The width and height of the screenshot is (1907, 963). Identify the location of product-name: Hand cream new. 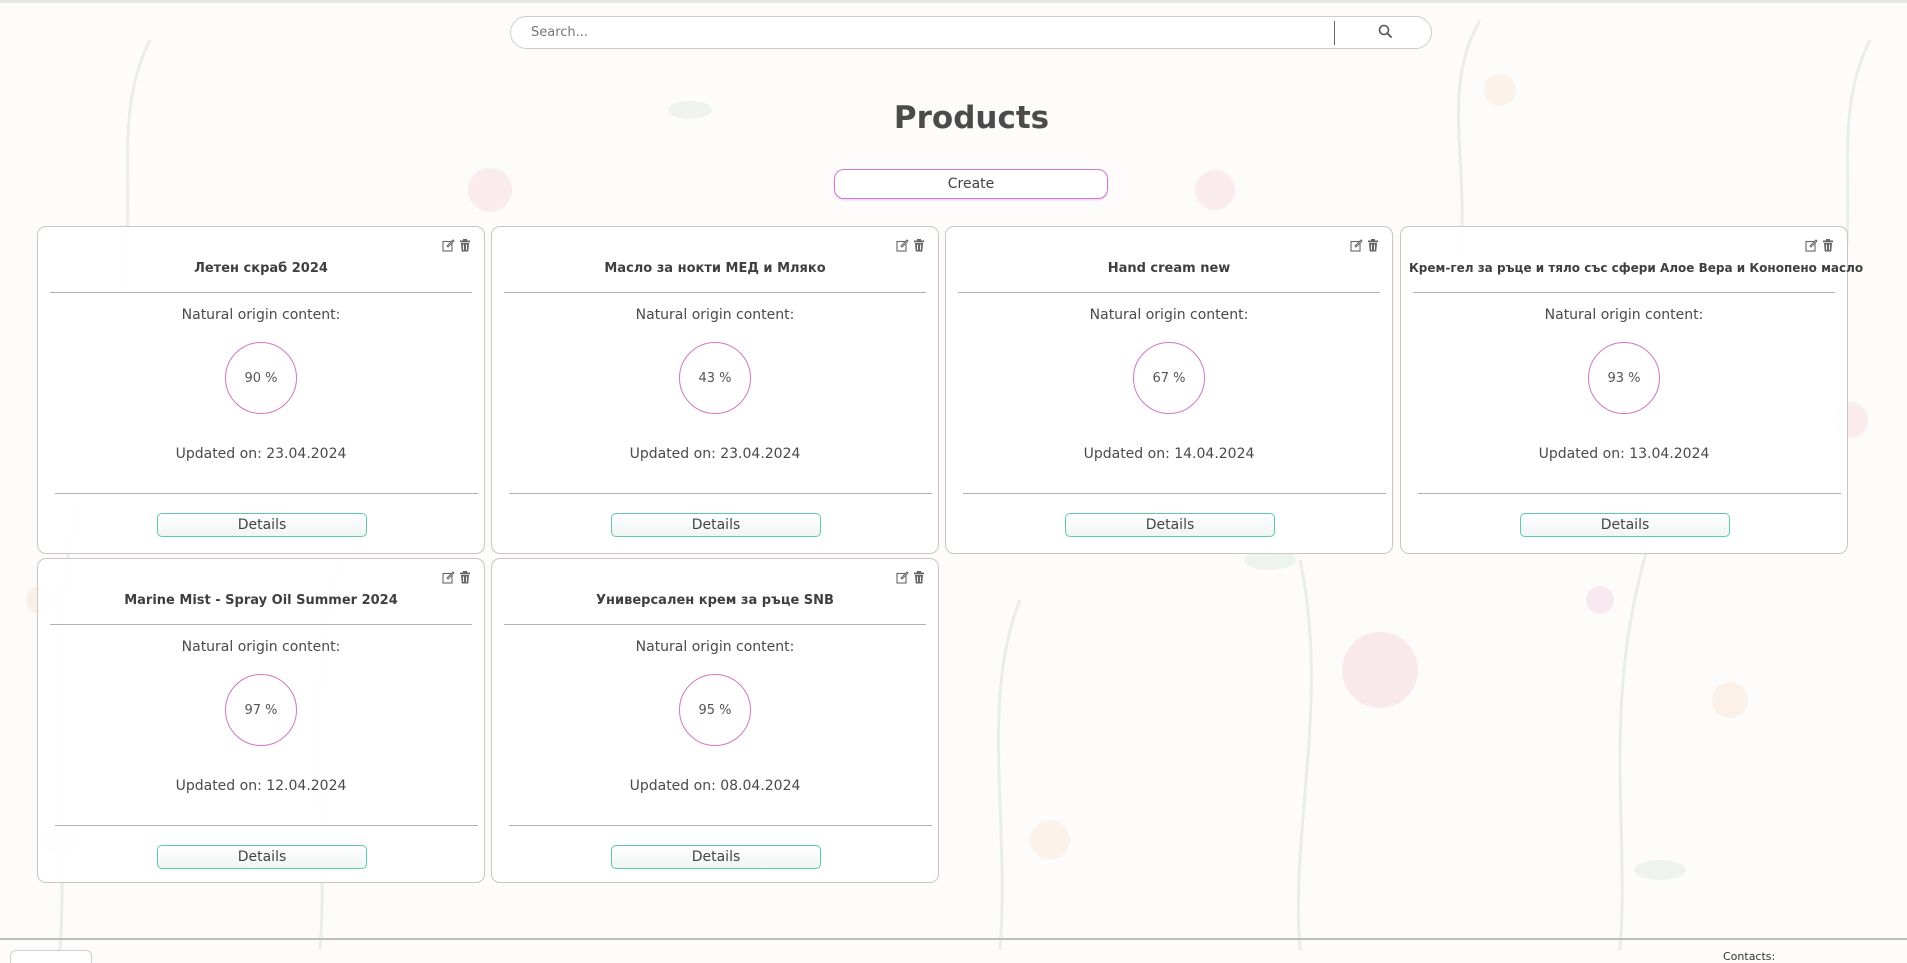
(1169, 268).